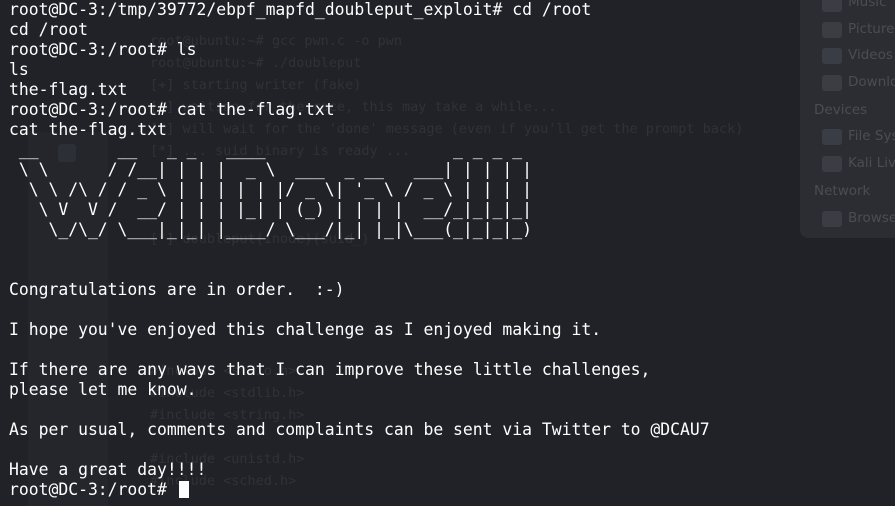 This screenshot has width=895, height=506. Describe the element at coordinates (88, 129) in the screenshot. I see `terminal-line: cat the-flag.txt` at that location.